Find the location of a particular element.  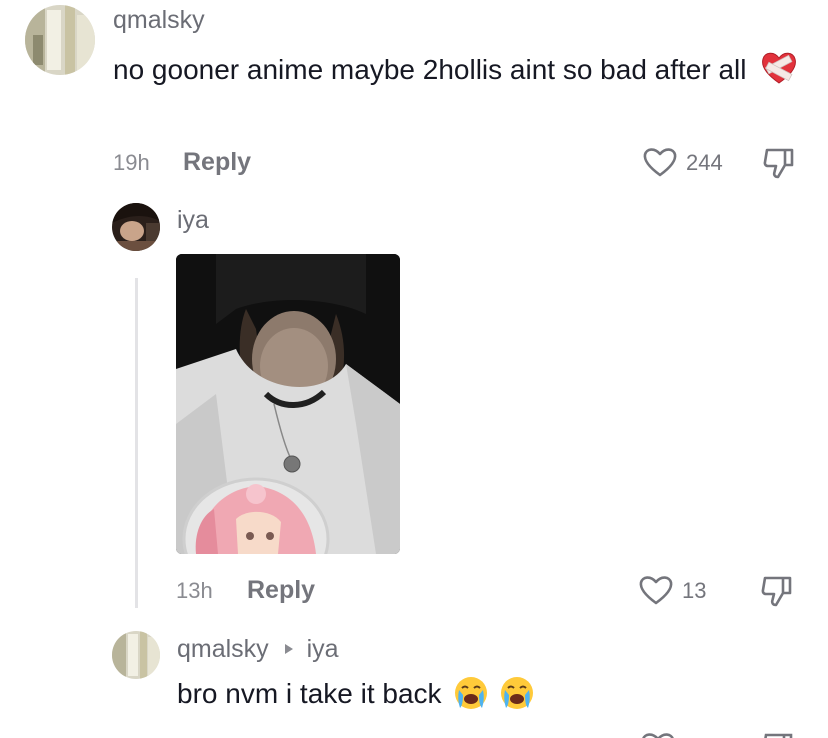

comment-body: bro nvm i take it back is located at coordinates (309, 693).